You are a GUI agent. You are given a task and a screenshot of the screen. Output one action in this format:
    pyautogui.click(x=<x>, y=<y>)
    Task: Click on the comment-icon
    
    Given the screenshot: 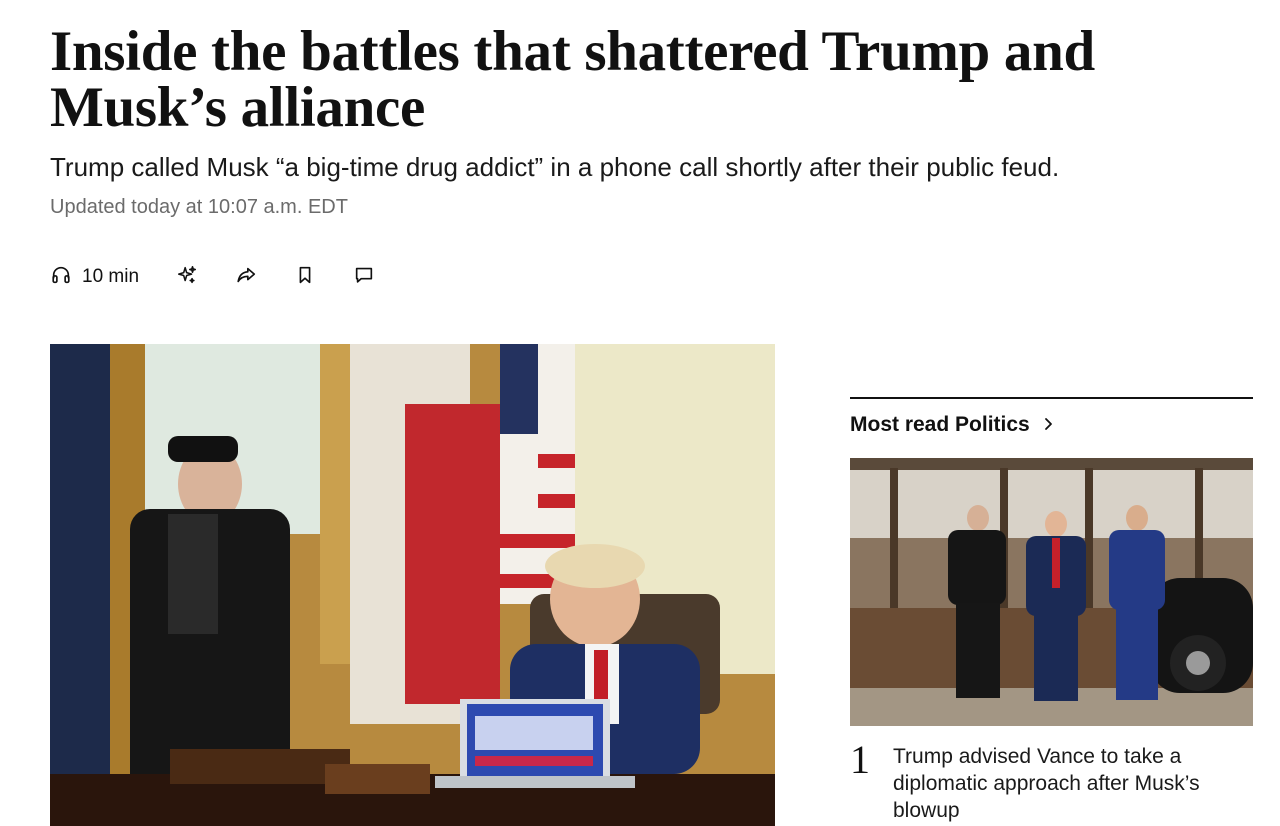 What is the action you would take?
    pyautogui.click(x=364, y=277)
    